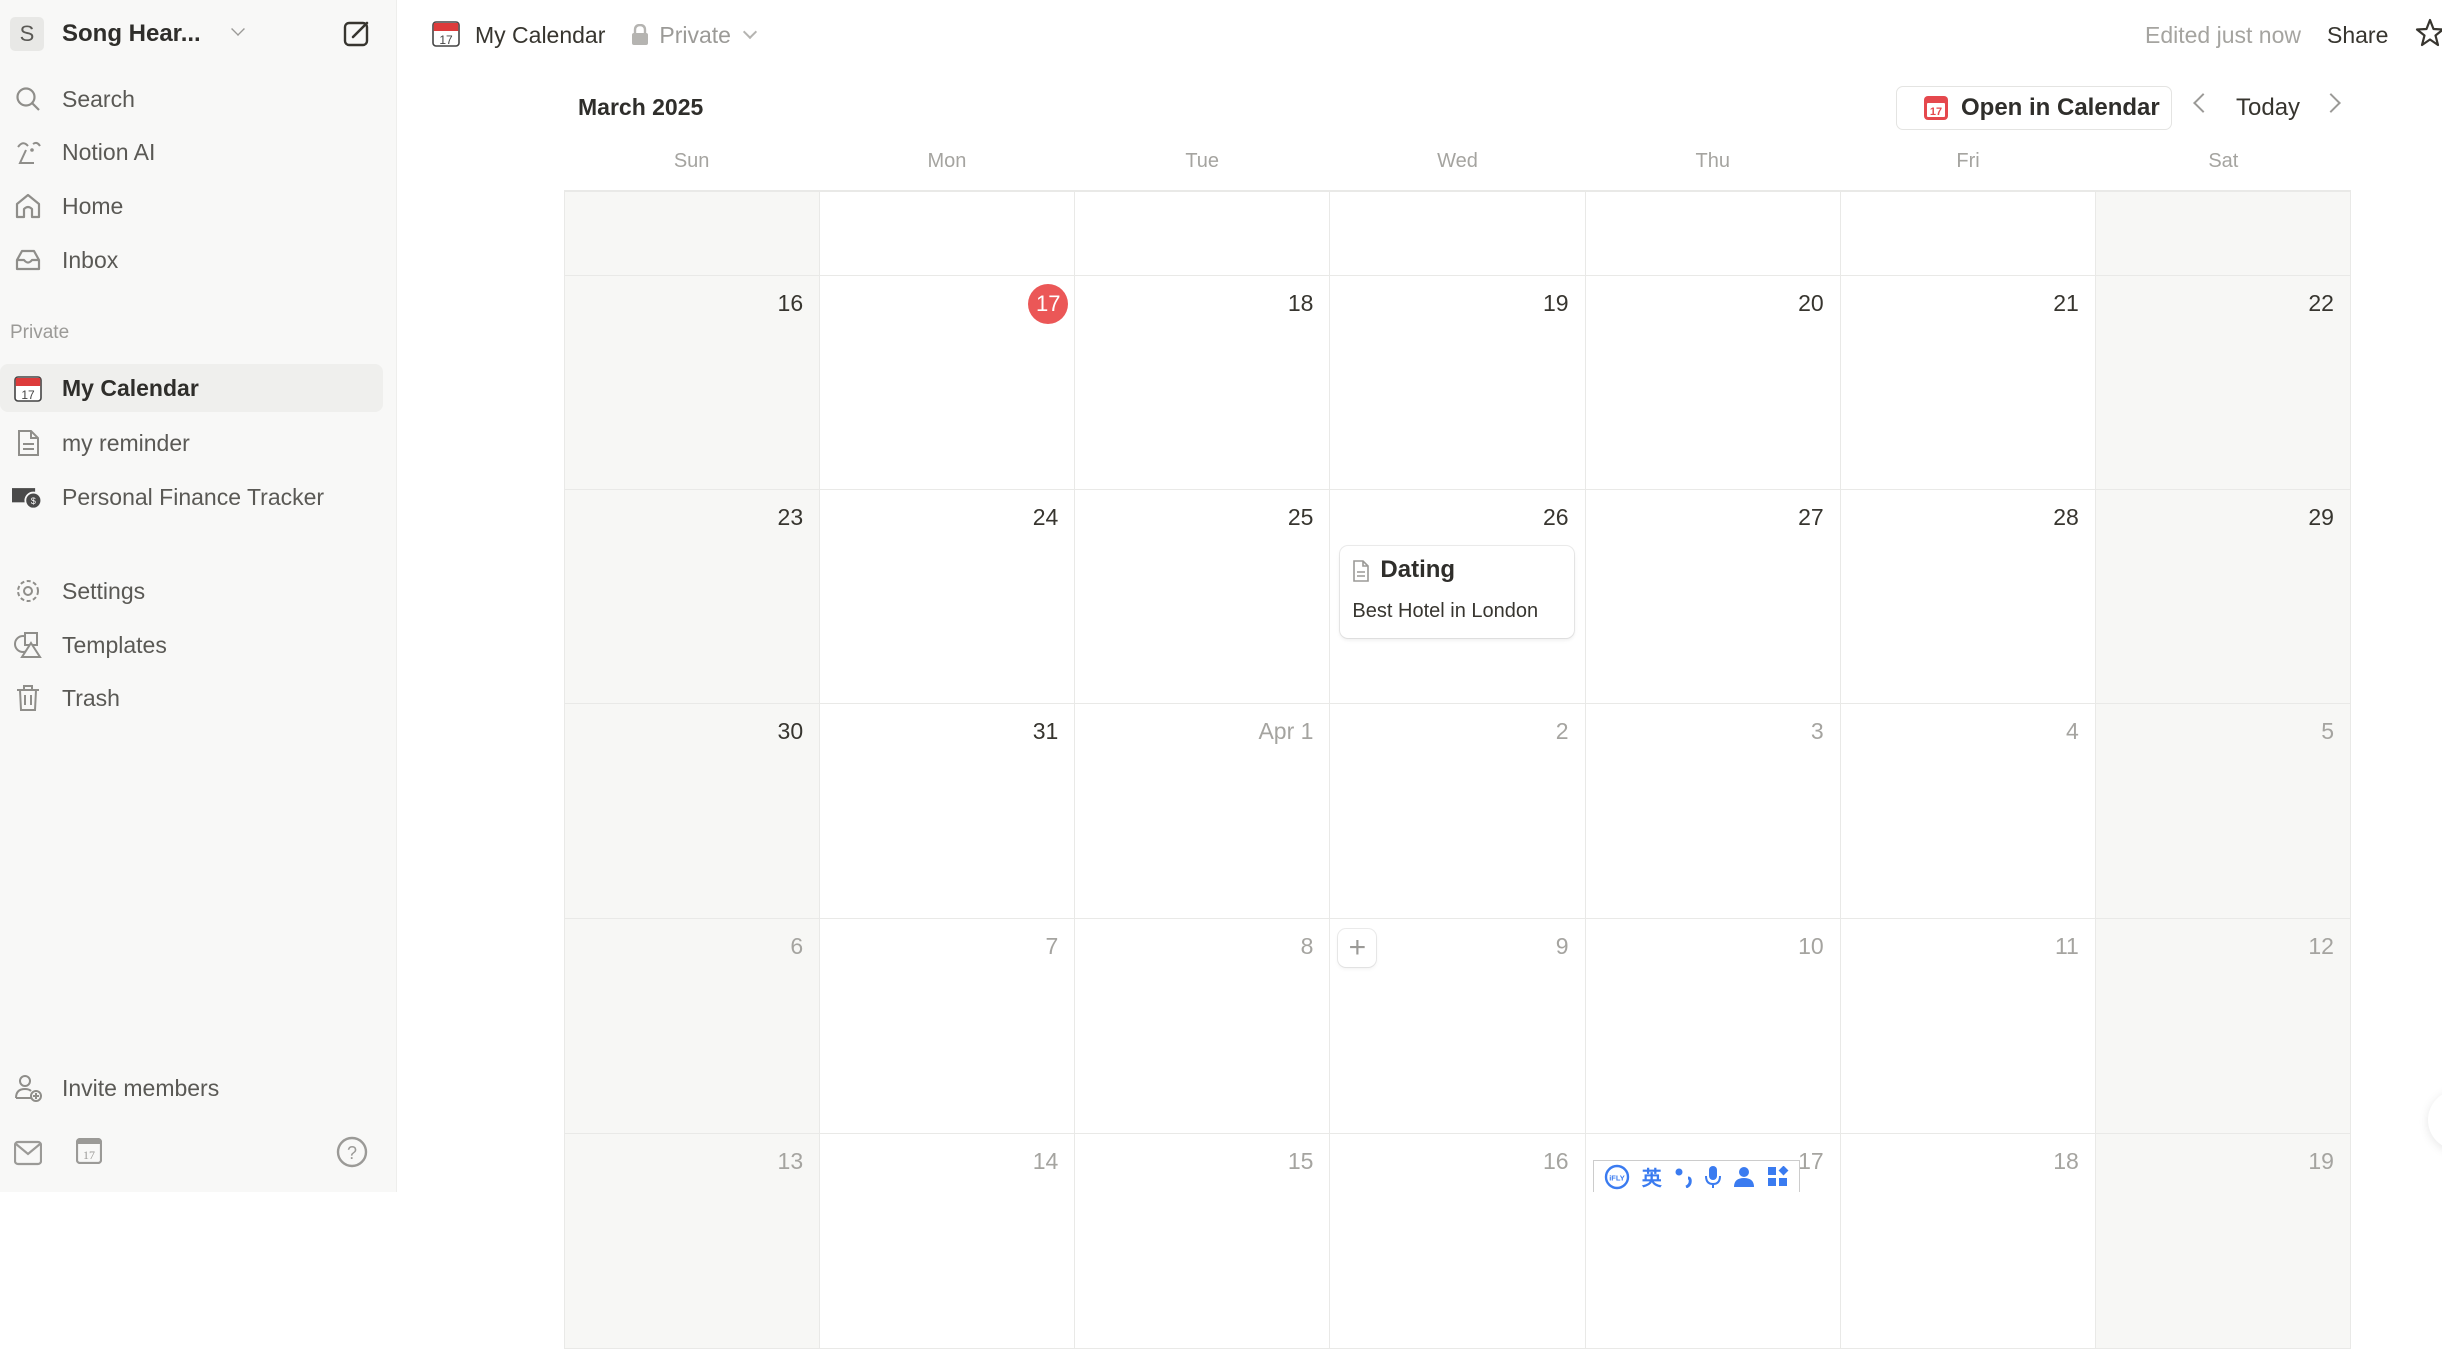 The height and width of the screenshot is (1349, 2442). What do you see at coordinates (191, 698) in the screenshot?
I see `sidebar-item-trash: Trash` at bounding box center [191, 698].